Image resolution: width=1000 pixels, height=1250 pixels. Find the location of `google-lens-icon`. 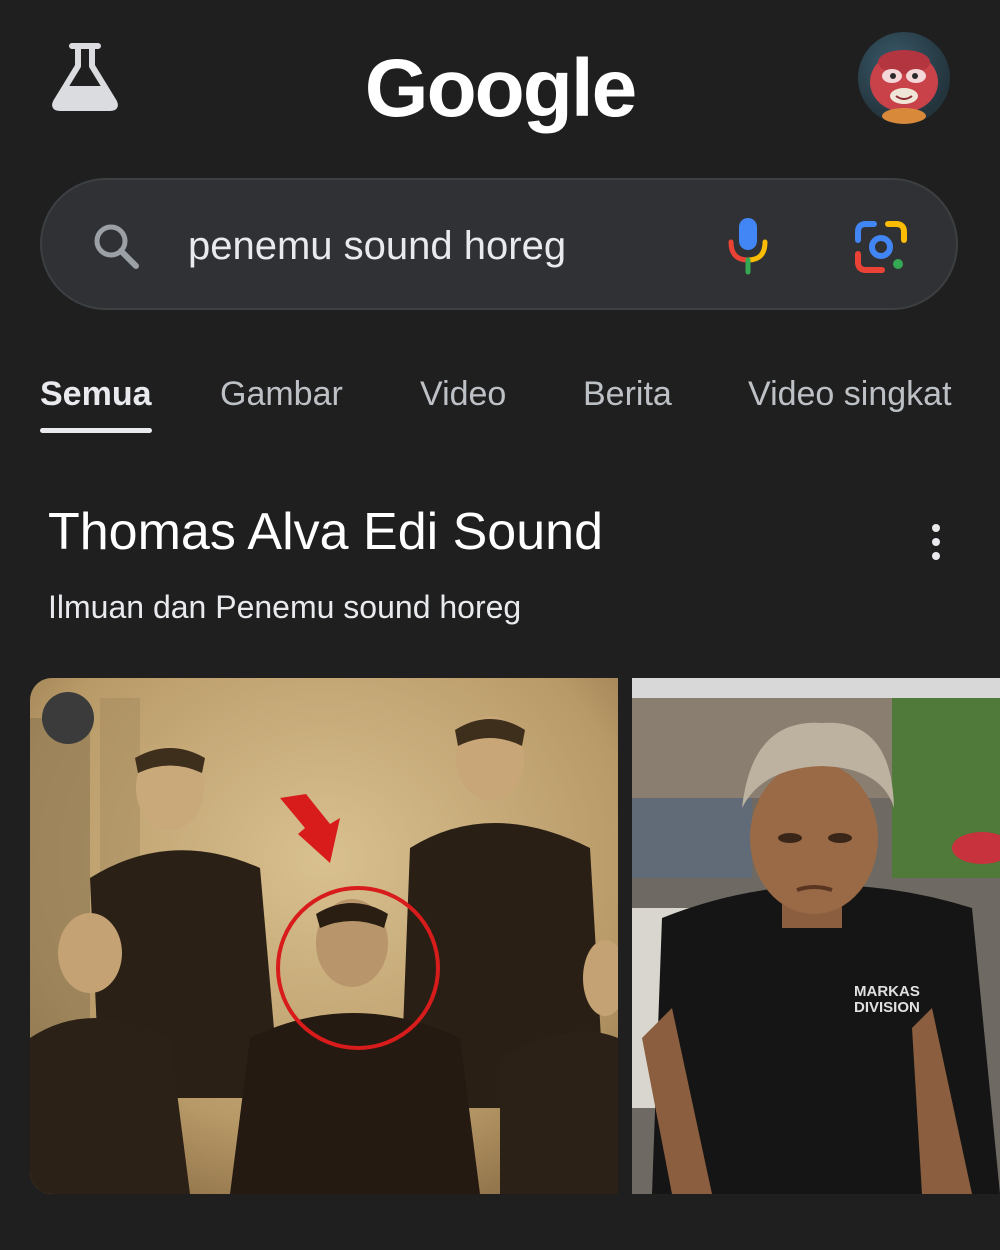

google-lens-icon is located at coordinates (881, 247).